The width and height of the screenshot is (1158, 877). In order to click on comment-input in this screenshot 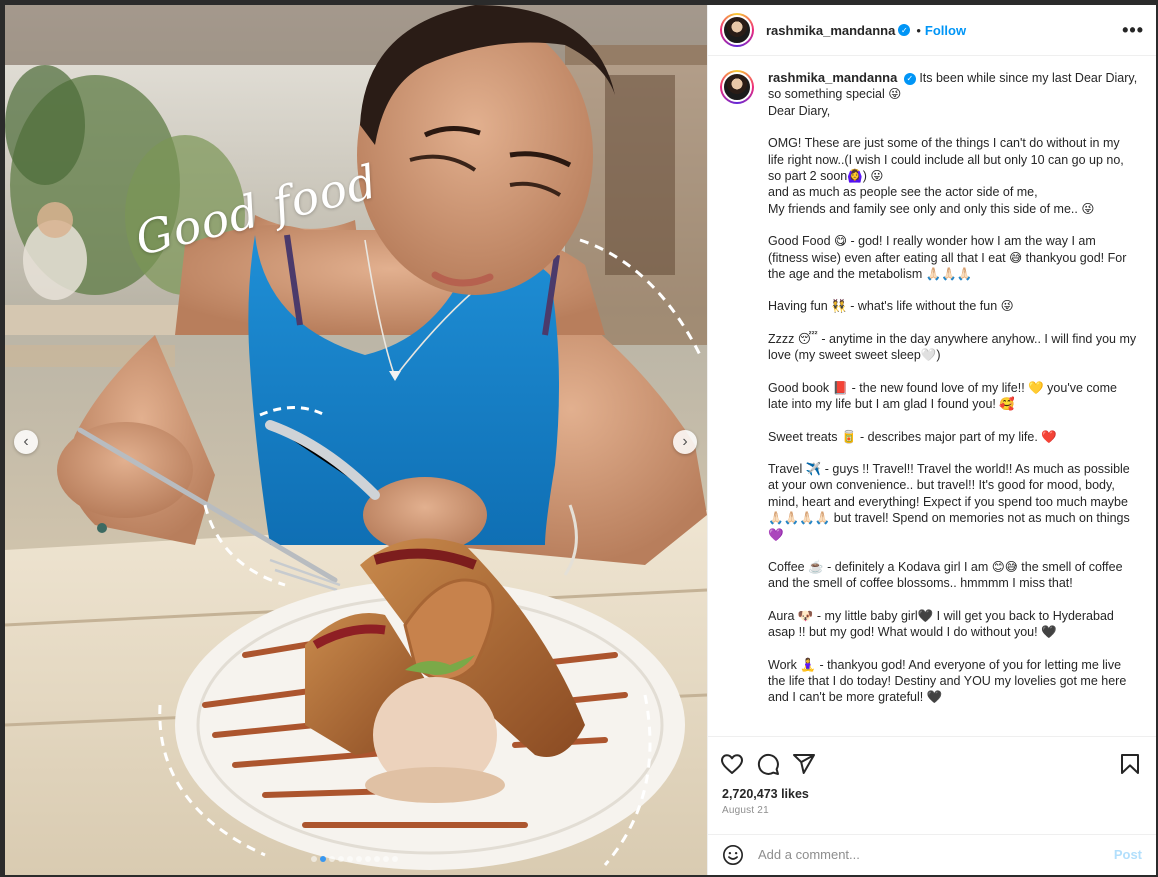, I will do `click(931, 854)`.